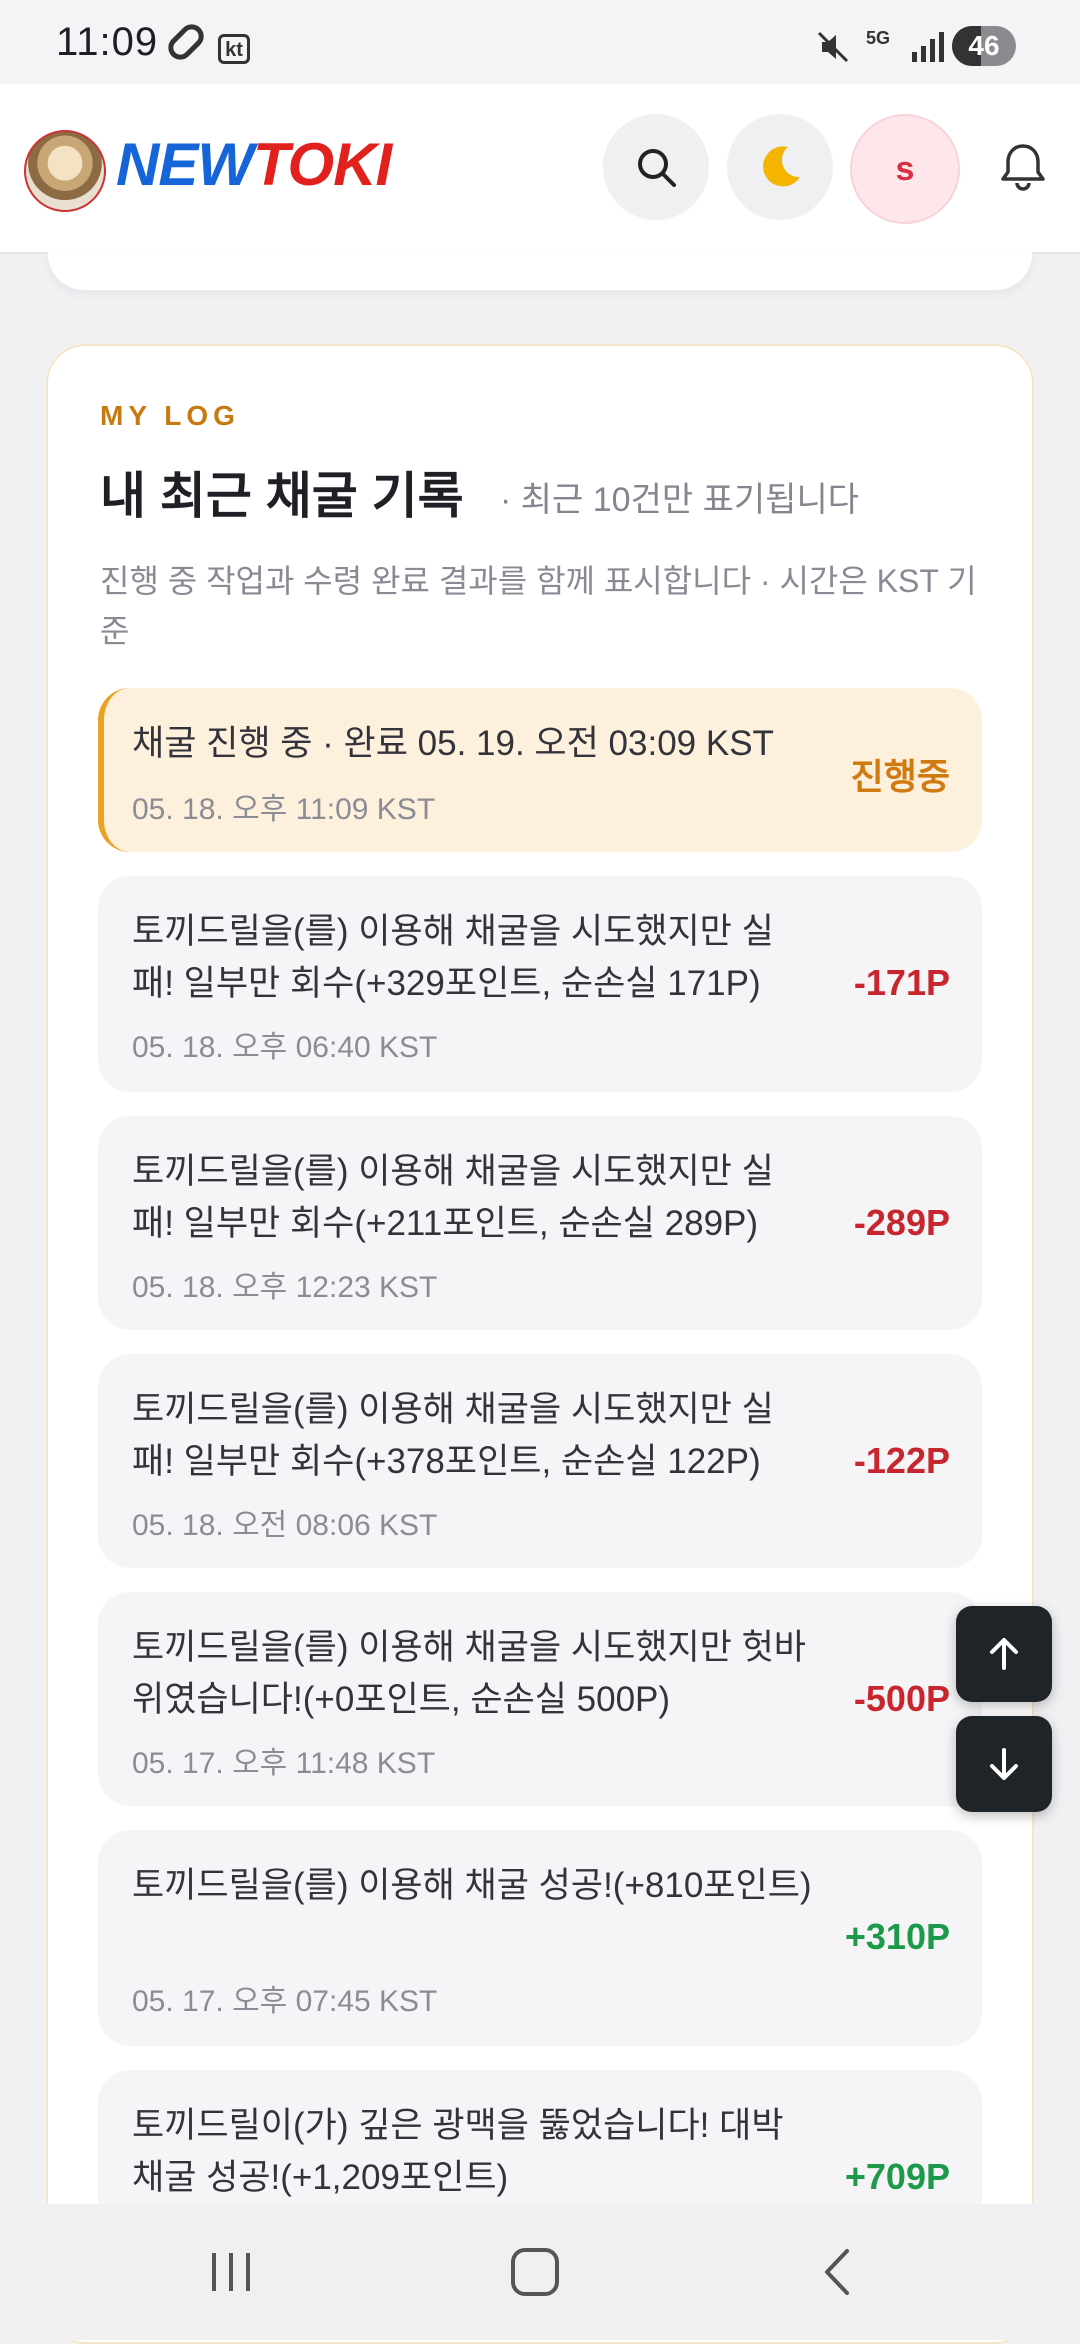 The width and height of the screenshot is (1080, 2344). I want to click on bell-icon, so click(1023, 167).